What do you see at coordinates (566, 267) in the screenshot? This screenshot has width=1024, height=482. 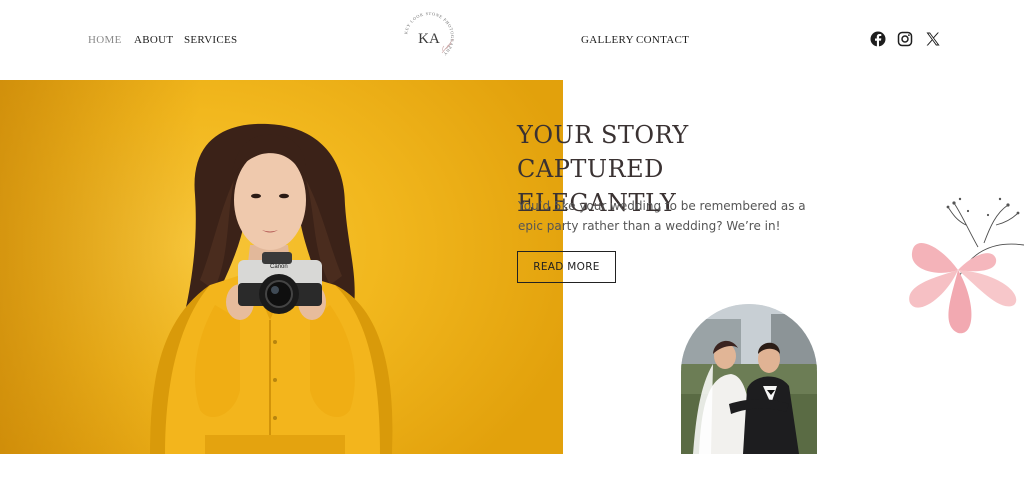 I see `read-more-button: READ MORE` at bounding box center [566, 267].